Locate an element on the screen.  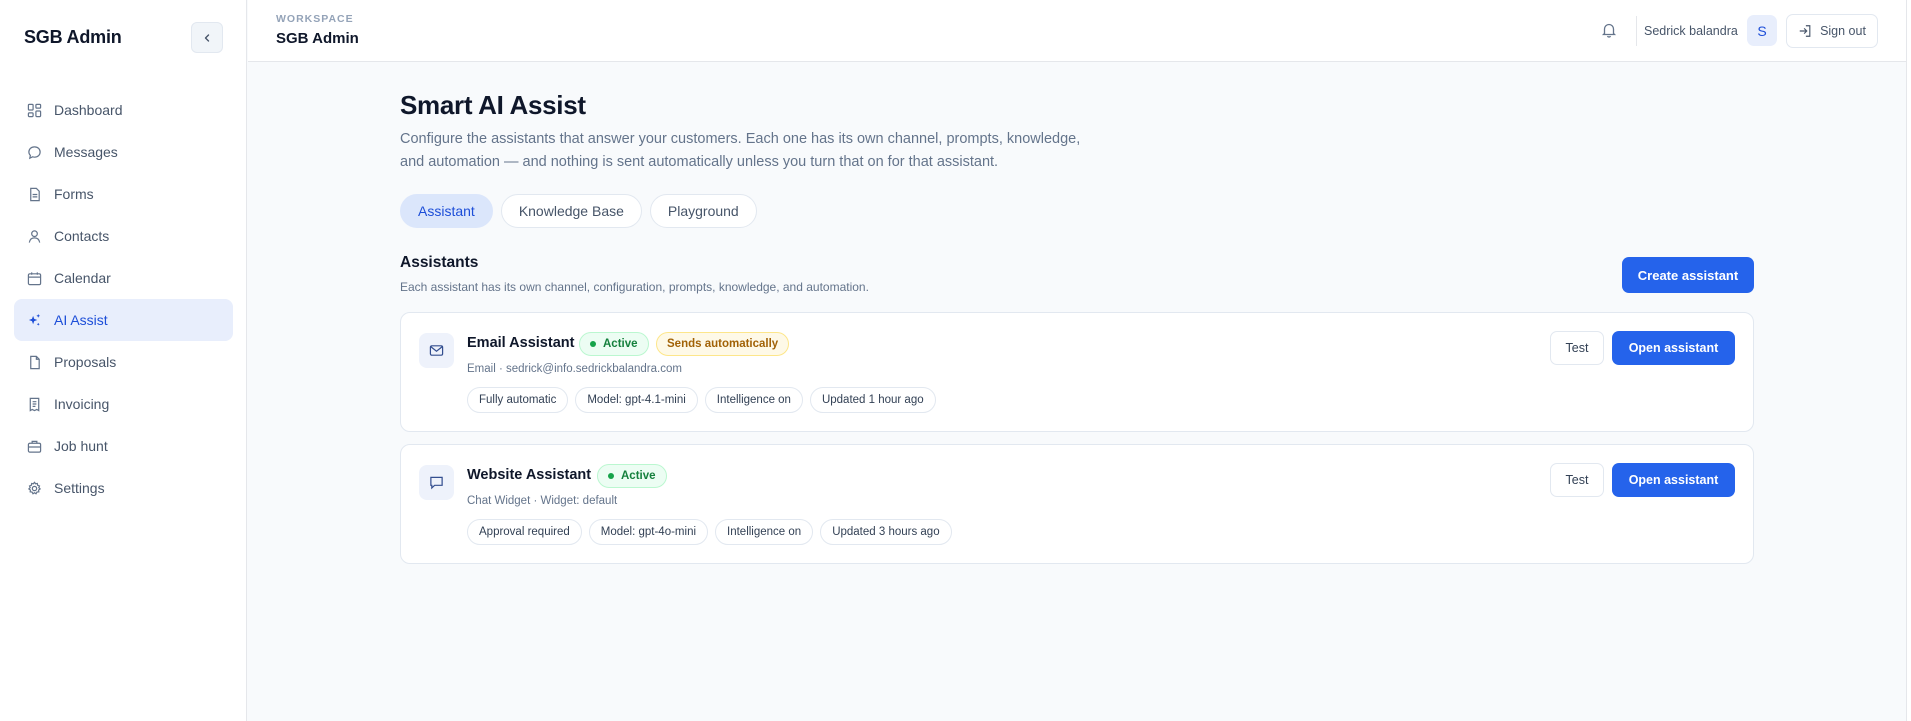
user-icon is located at coordinates (34, 236).